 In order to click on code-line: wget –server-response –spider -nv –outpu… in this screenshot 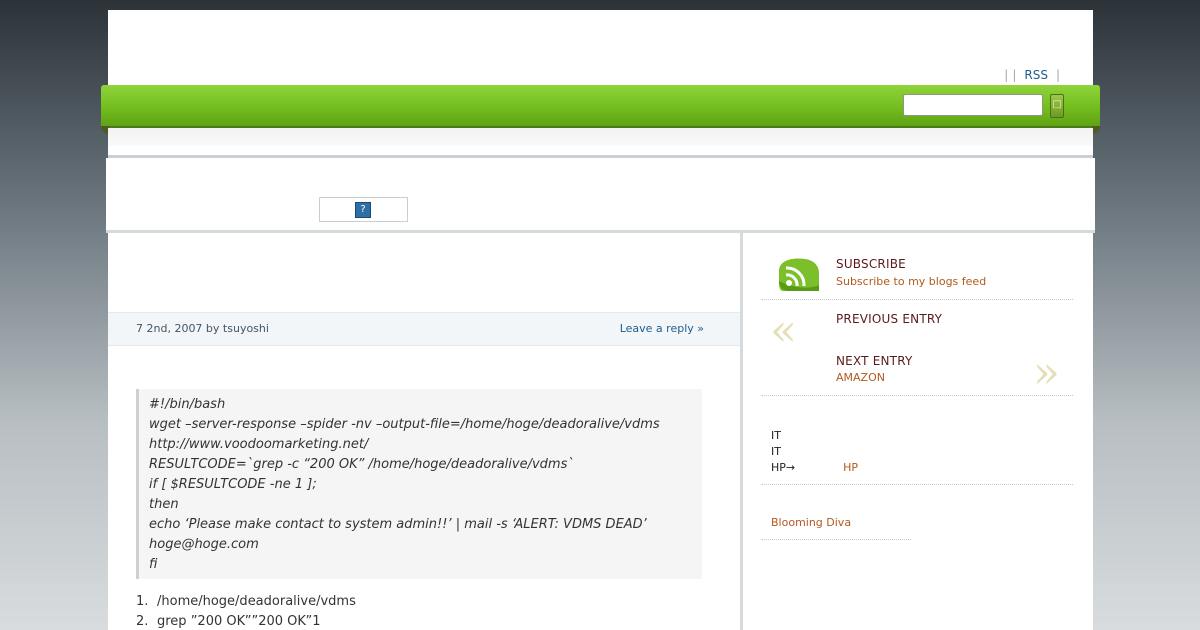, I will do `click(404, 424)`.